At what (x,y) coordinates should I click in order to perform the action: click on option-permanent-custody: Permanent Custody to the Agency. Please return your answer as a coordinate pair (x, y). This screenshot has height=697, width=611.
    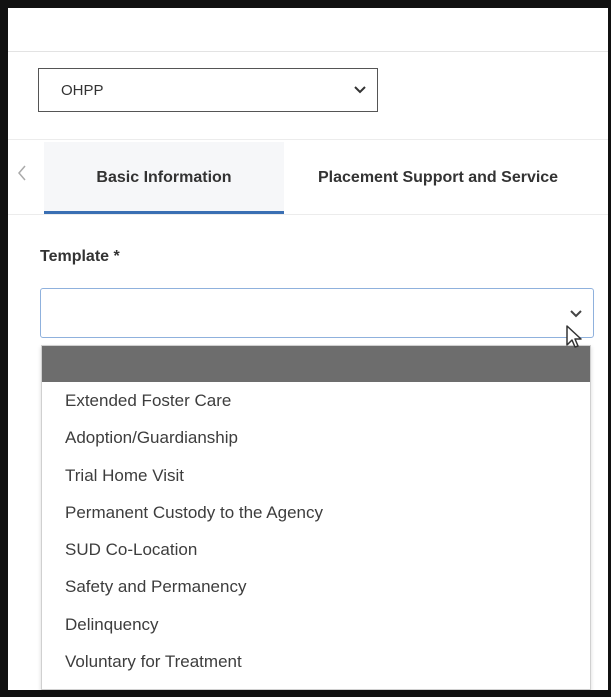
    Looking at the image, I should click on (316, 512).